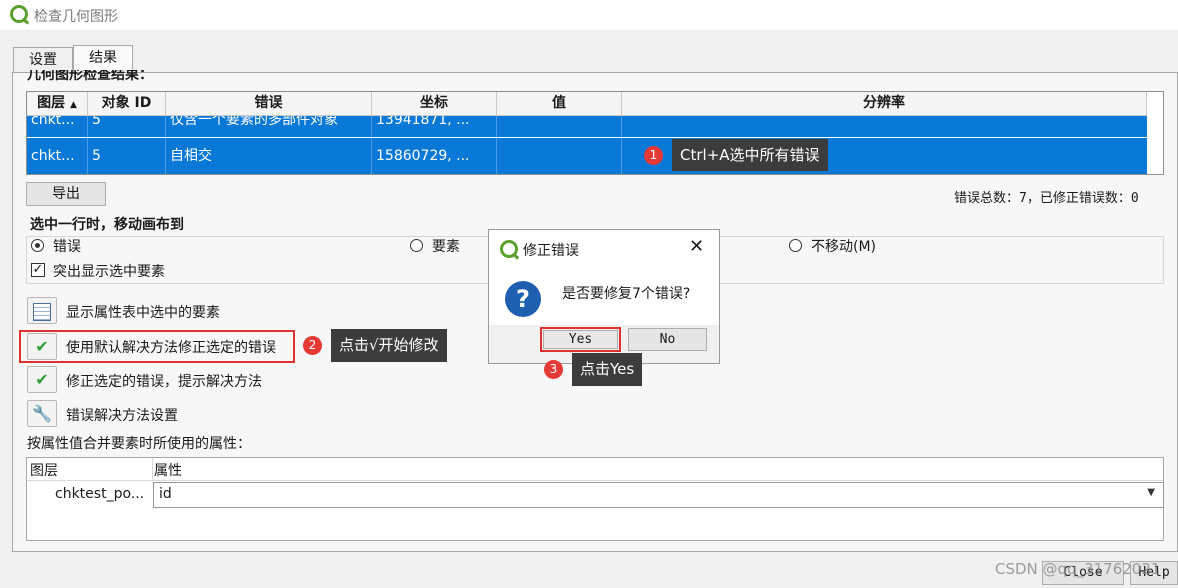 This screenshot has width=1178, height=588. Describe the element at coordinates (90, 76) in the screenshot. I see `results-section-label: 几何图形检查结果：` at that location.